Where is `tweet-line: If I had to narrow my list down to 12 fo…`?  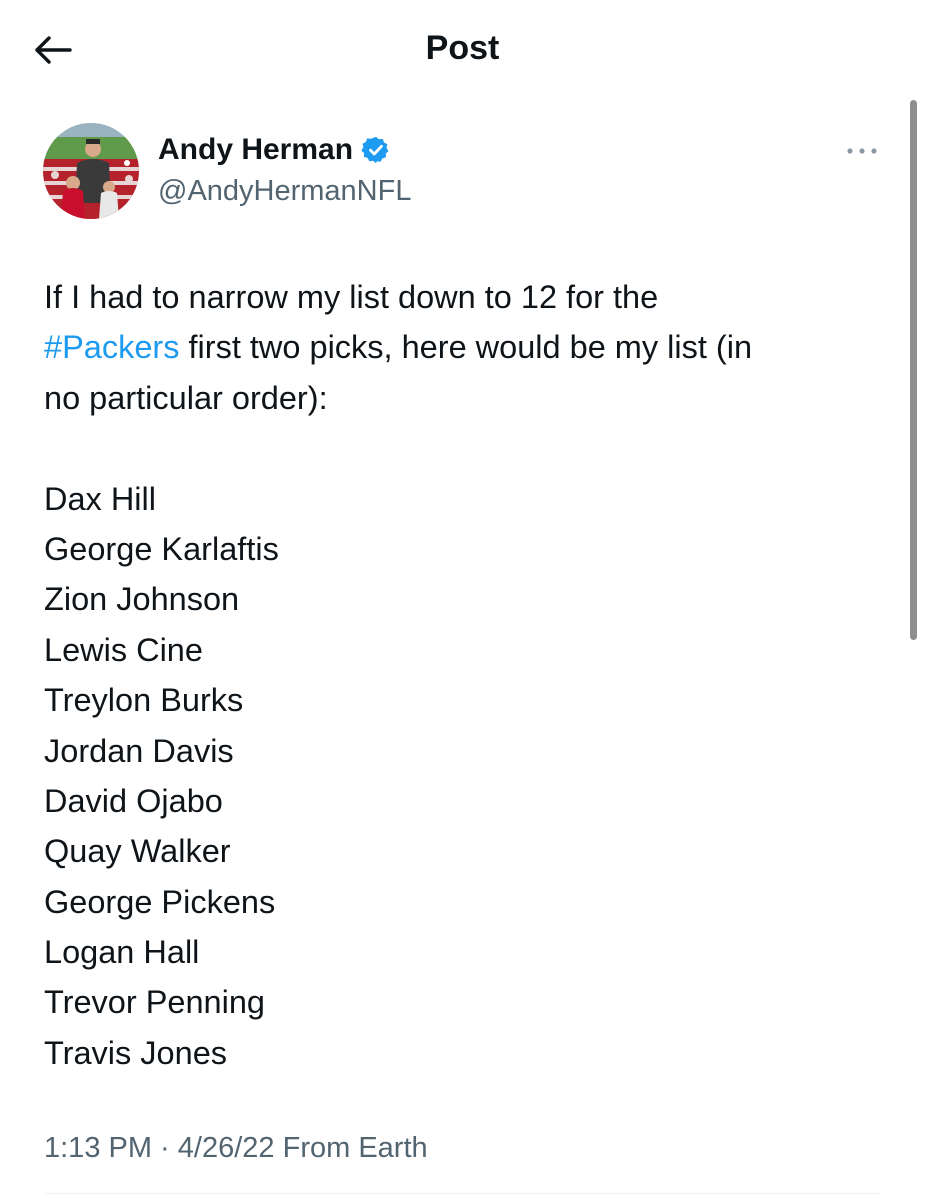
tweet-line: If I had to narrow my list down to 12 fo… is located at coordinates (351, 297).